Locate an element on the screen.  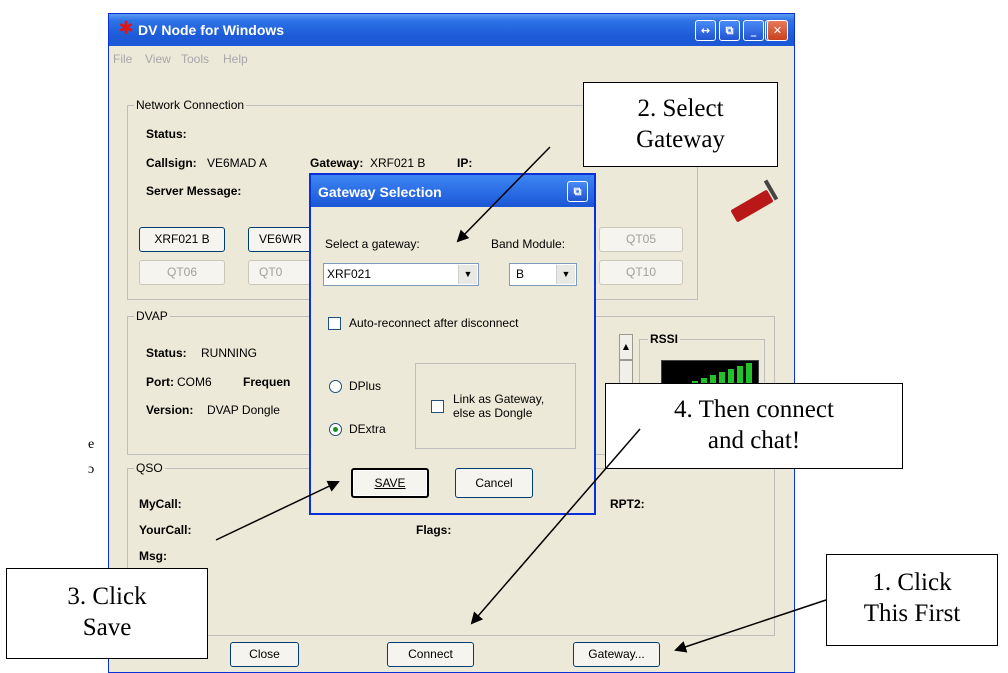
link-line-1: Link as Gateway, is located at coordinates (499, 399).